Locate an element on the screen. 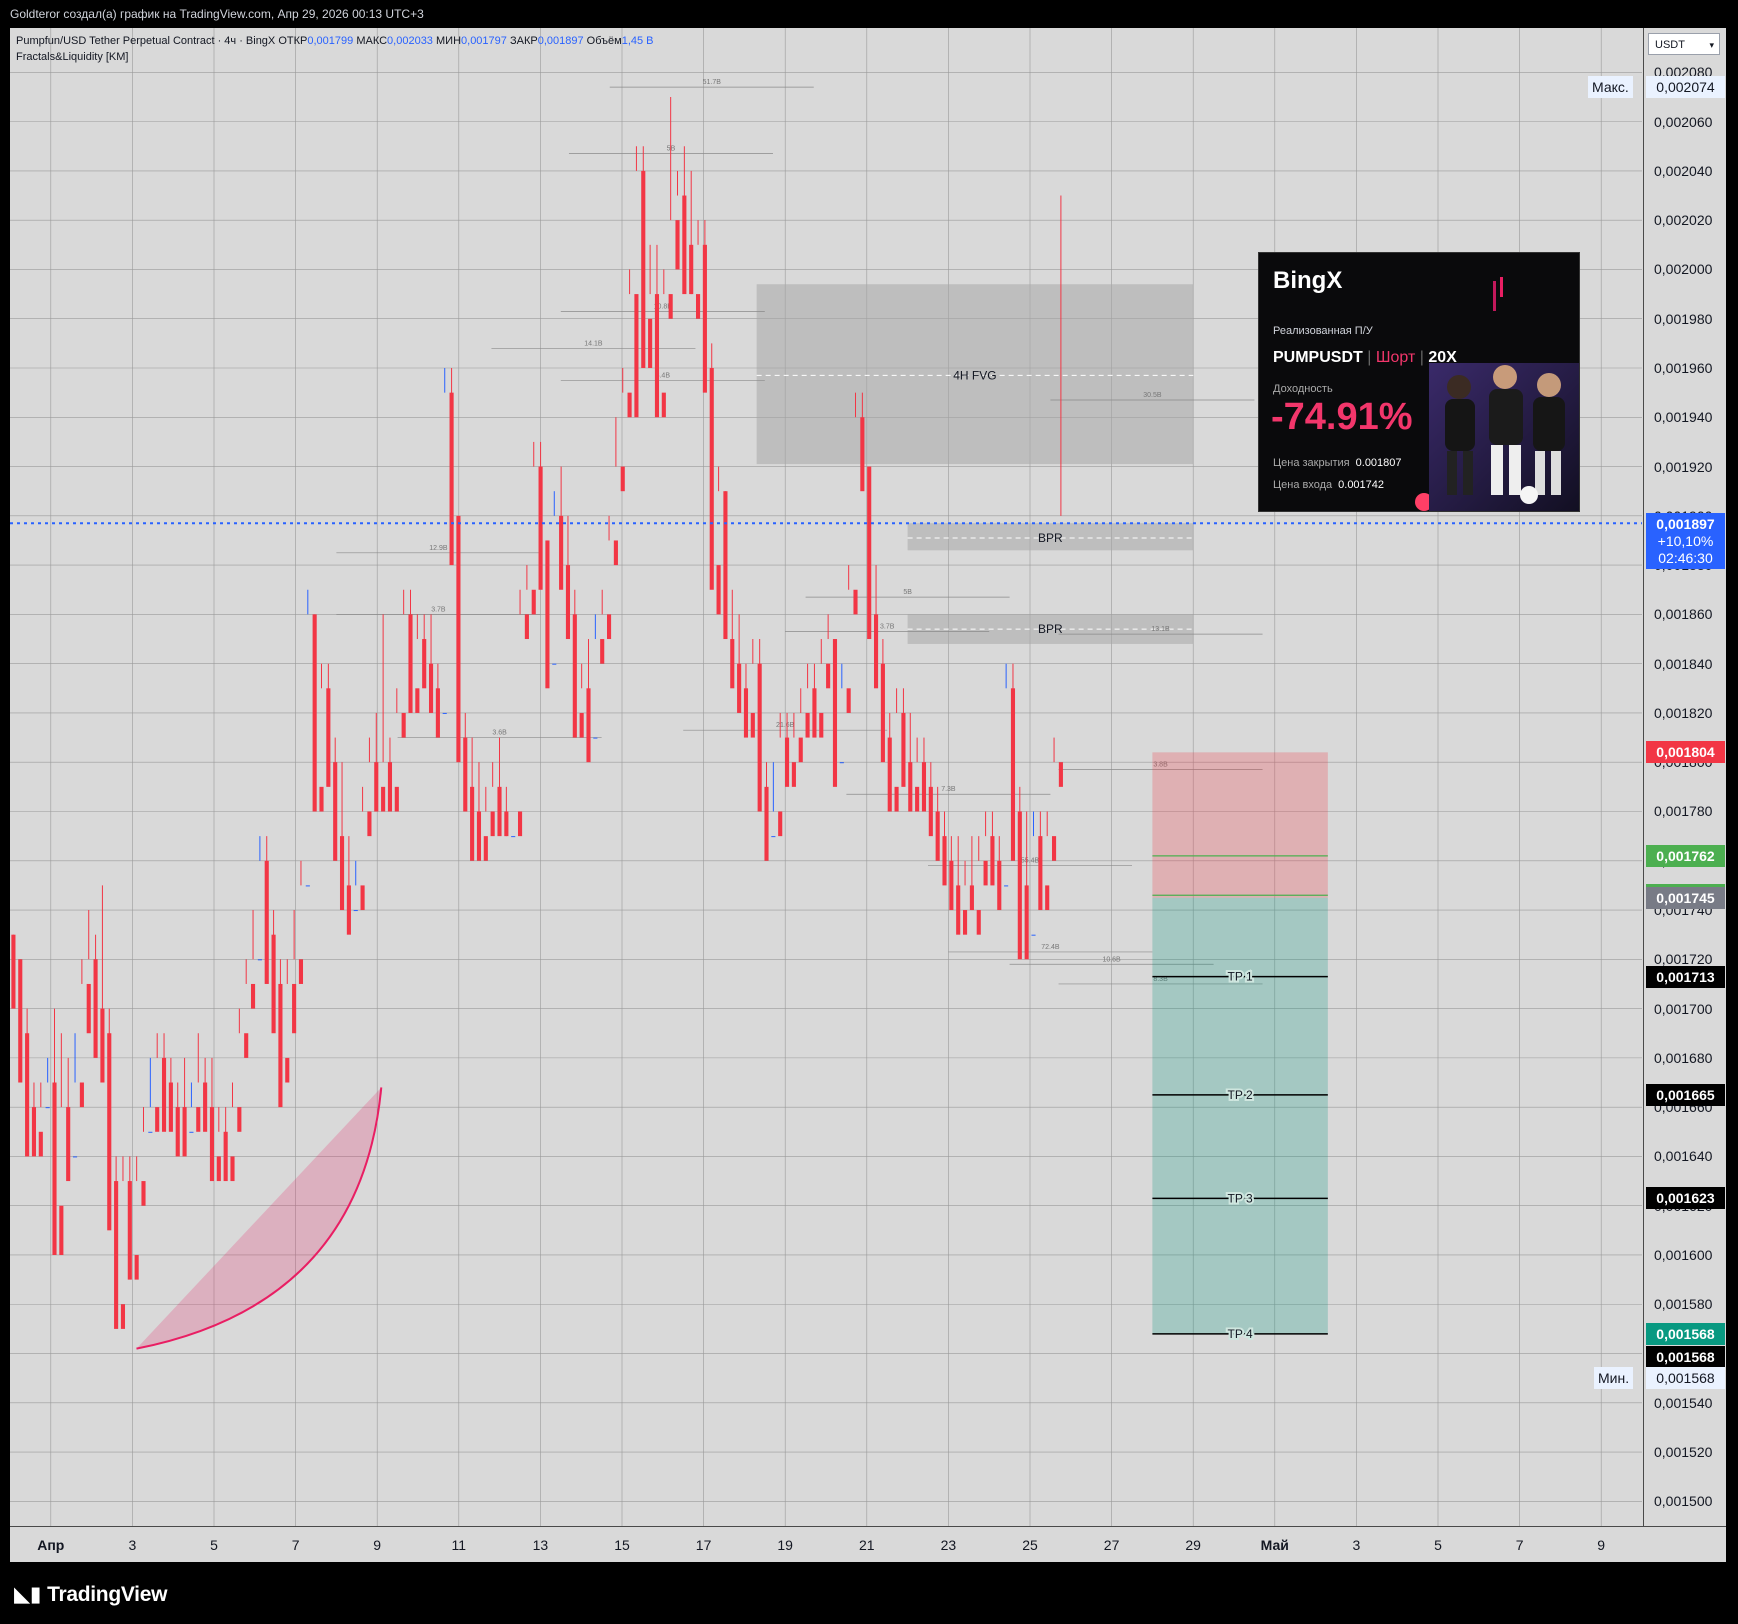 The height and width of the screenshot is (1624, 1738). time-tick-label: 21 is located at coordinates (867, 1545).